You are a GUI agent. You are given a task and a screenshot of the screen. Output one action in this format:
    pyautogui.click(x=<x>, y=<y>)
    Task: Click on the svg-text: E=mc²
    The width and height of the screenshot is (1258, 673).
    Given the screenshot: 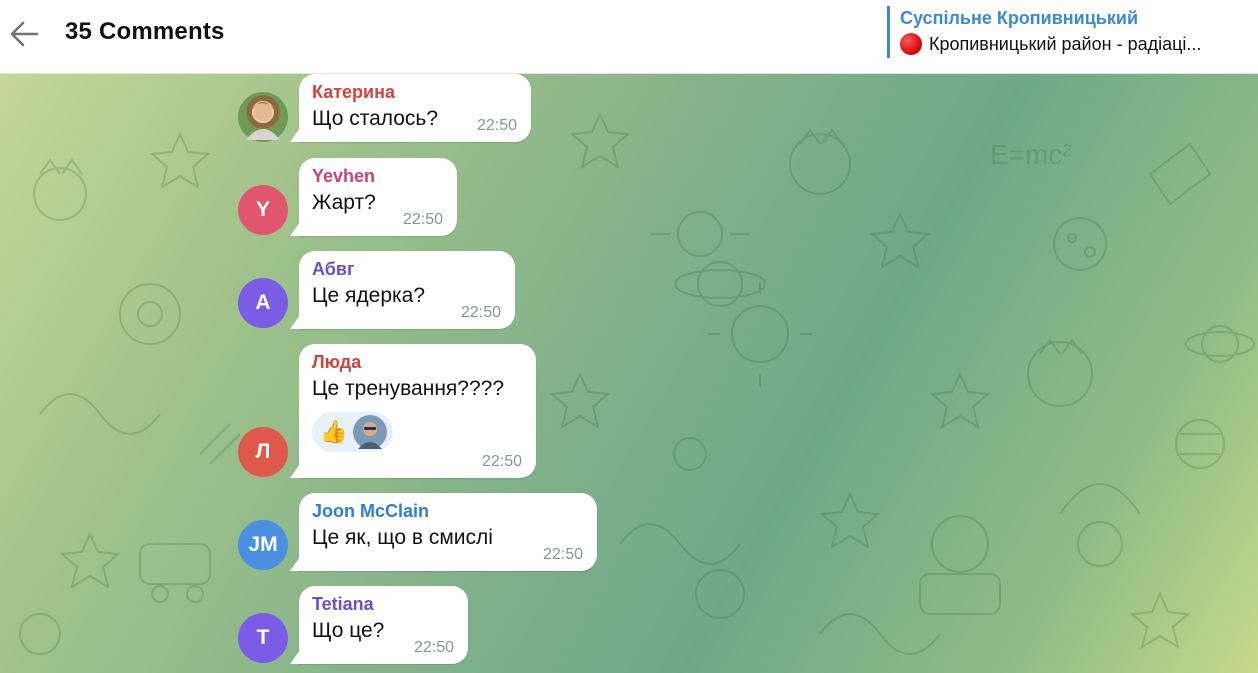 What is the action you would take?
    pyautogui.click(x=1031, y=154)
    